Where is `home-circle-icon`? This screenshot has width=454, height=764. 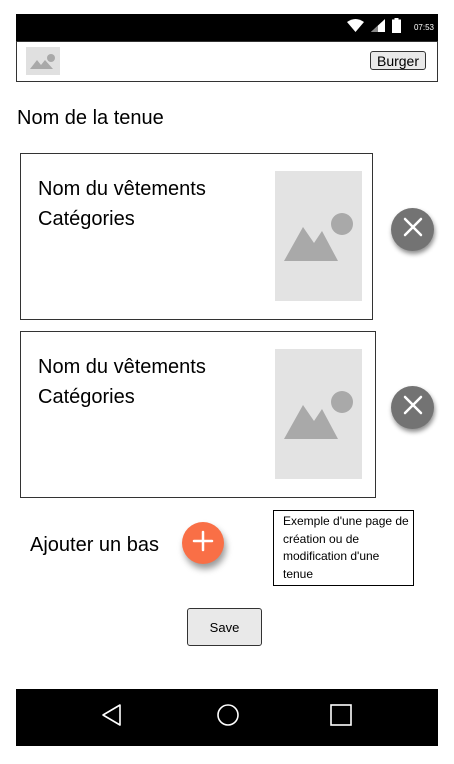
home-circle-icon is located at coordinates (228, 717).